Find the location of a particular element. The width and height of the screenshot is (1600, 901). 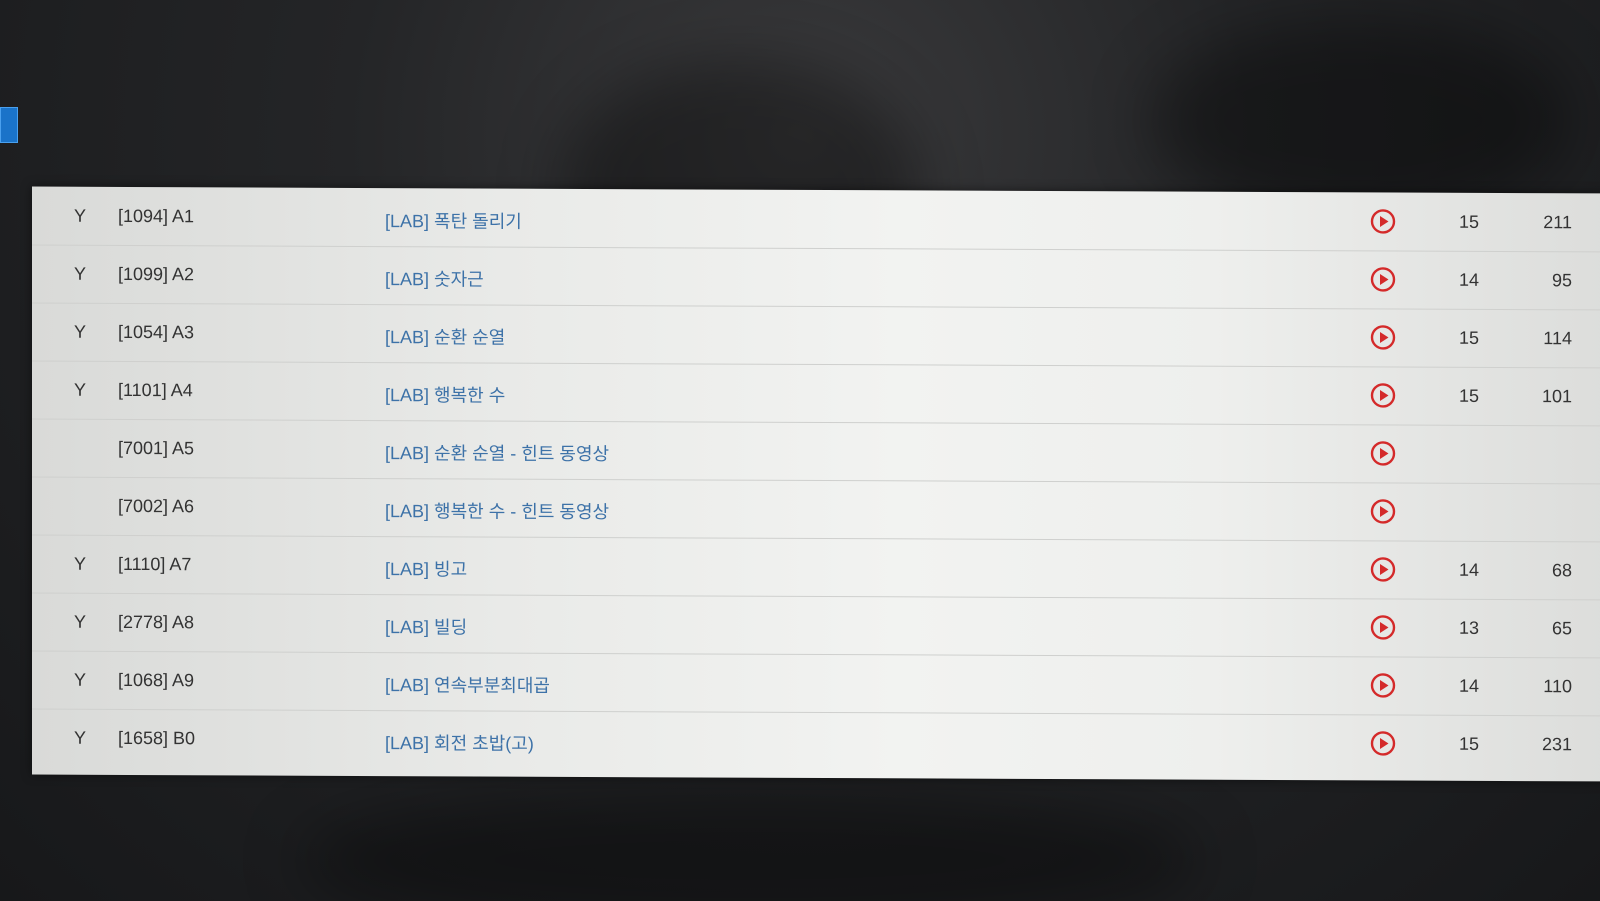

problem-code: [7002] A6 is located at coordinates (156, 506).